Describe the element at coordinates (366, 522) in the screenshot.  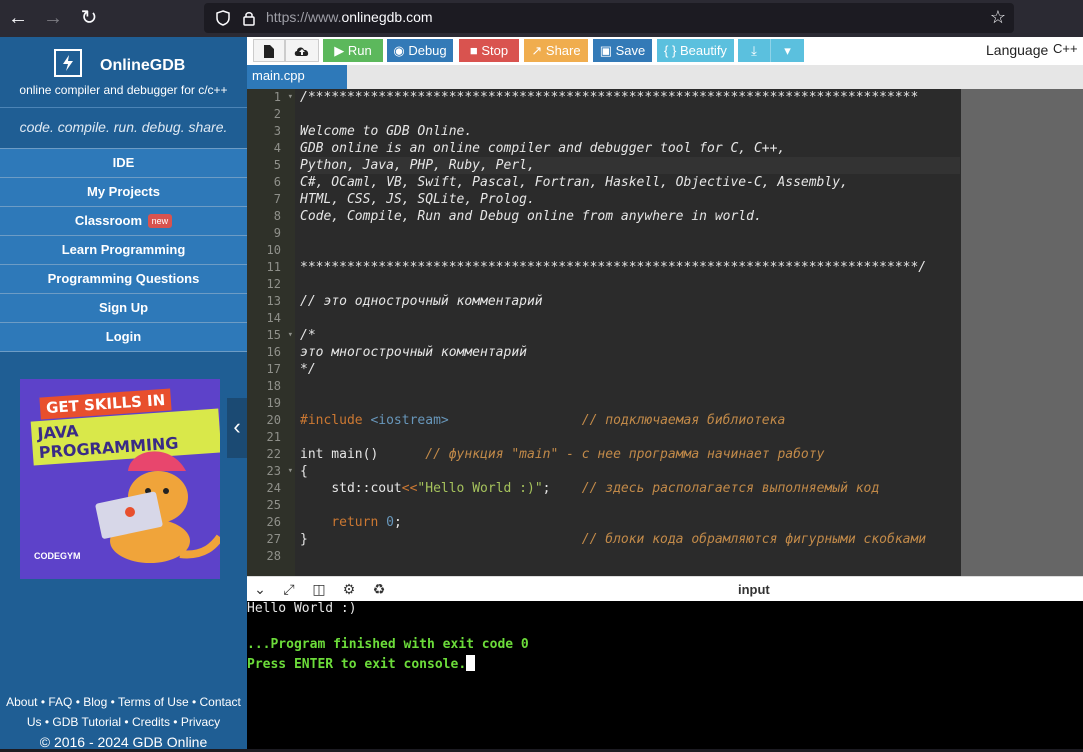
I see `code-line: return 0;` at that location.